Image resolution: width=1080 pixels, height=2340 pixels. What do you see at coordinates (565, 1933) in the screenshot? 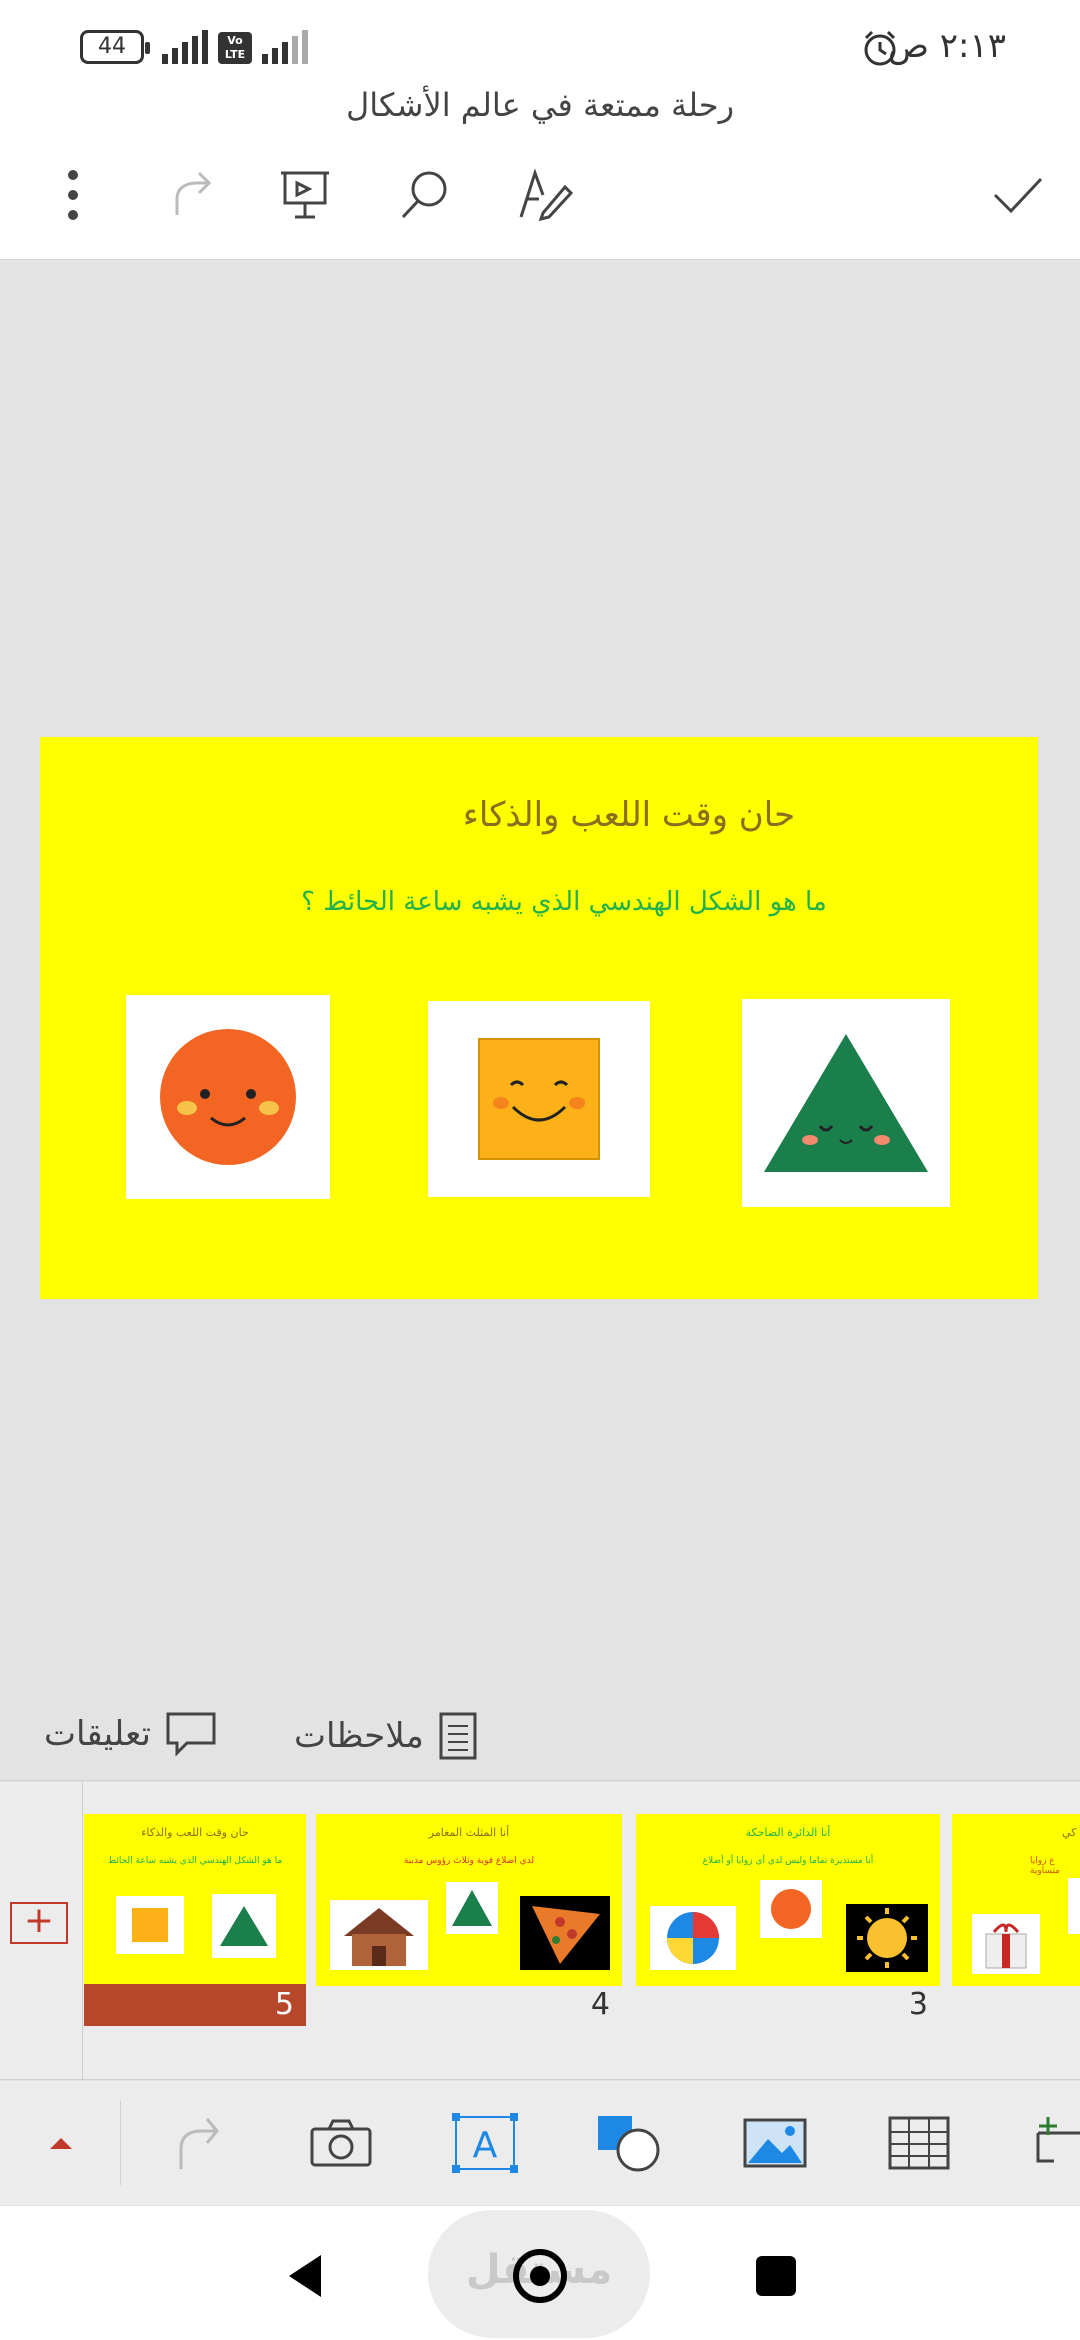
I see `thumbnail-pizza-image` at bounding box center [565, 1933].